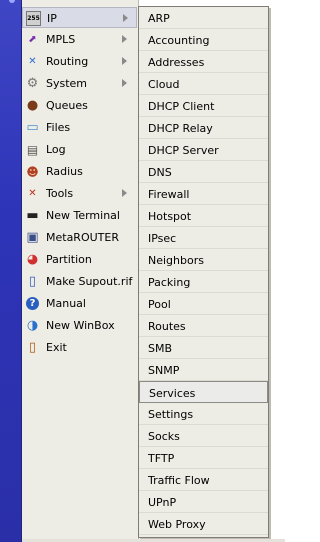 This screenshot has width=320, height=542. What do you see at coordinates (12, 1) in the screenshot?
I see `side-strip-dot` at bounding box center [12, 1].